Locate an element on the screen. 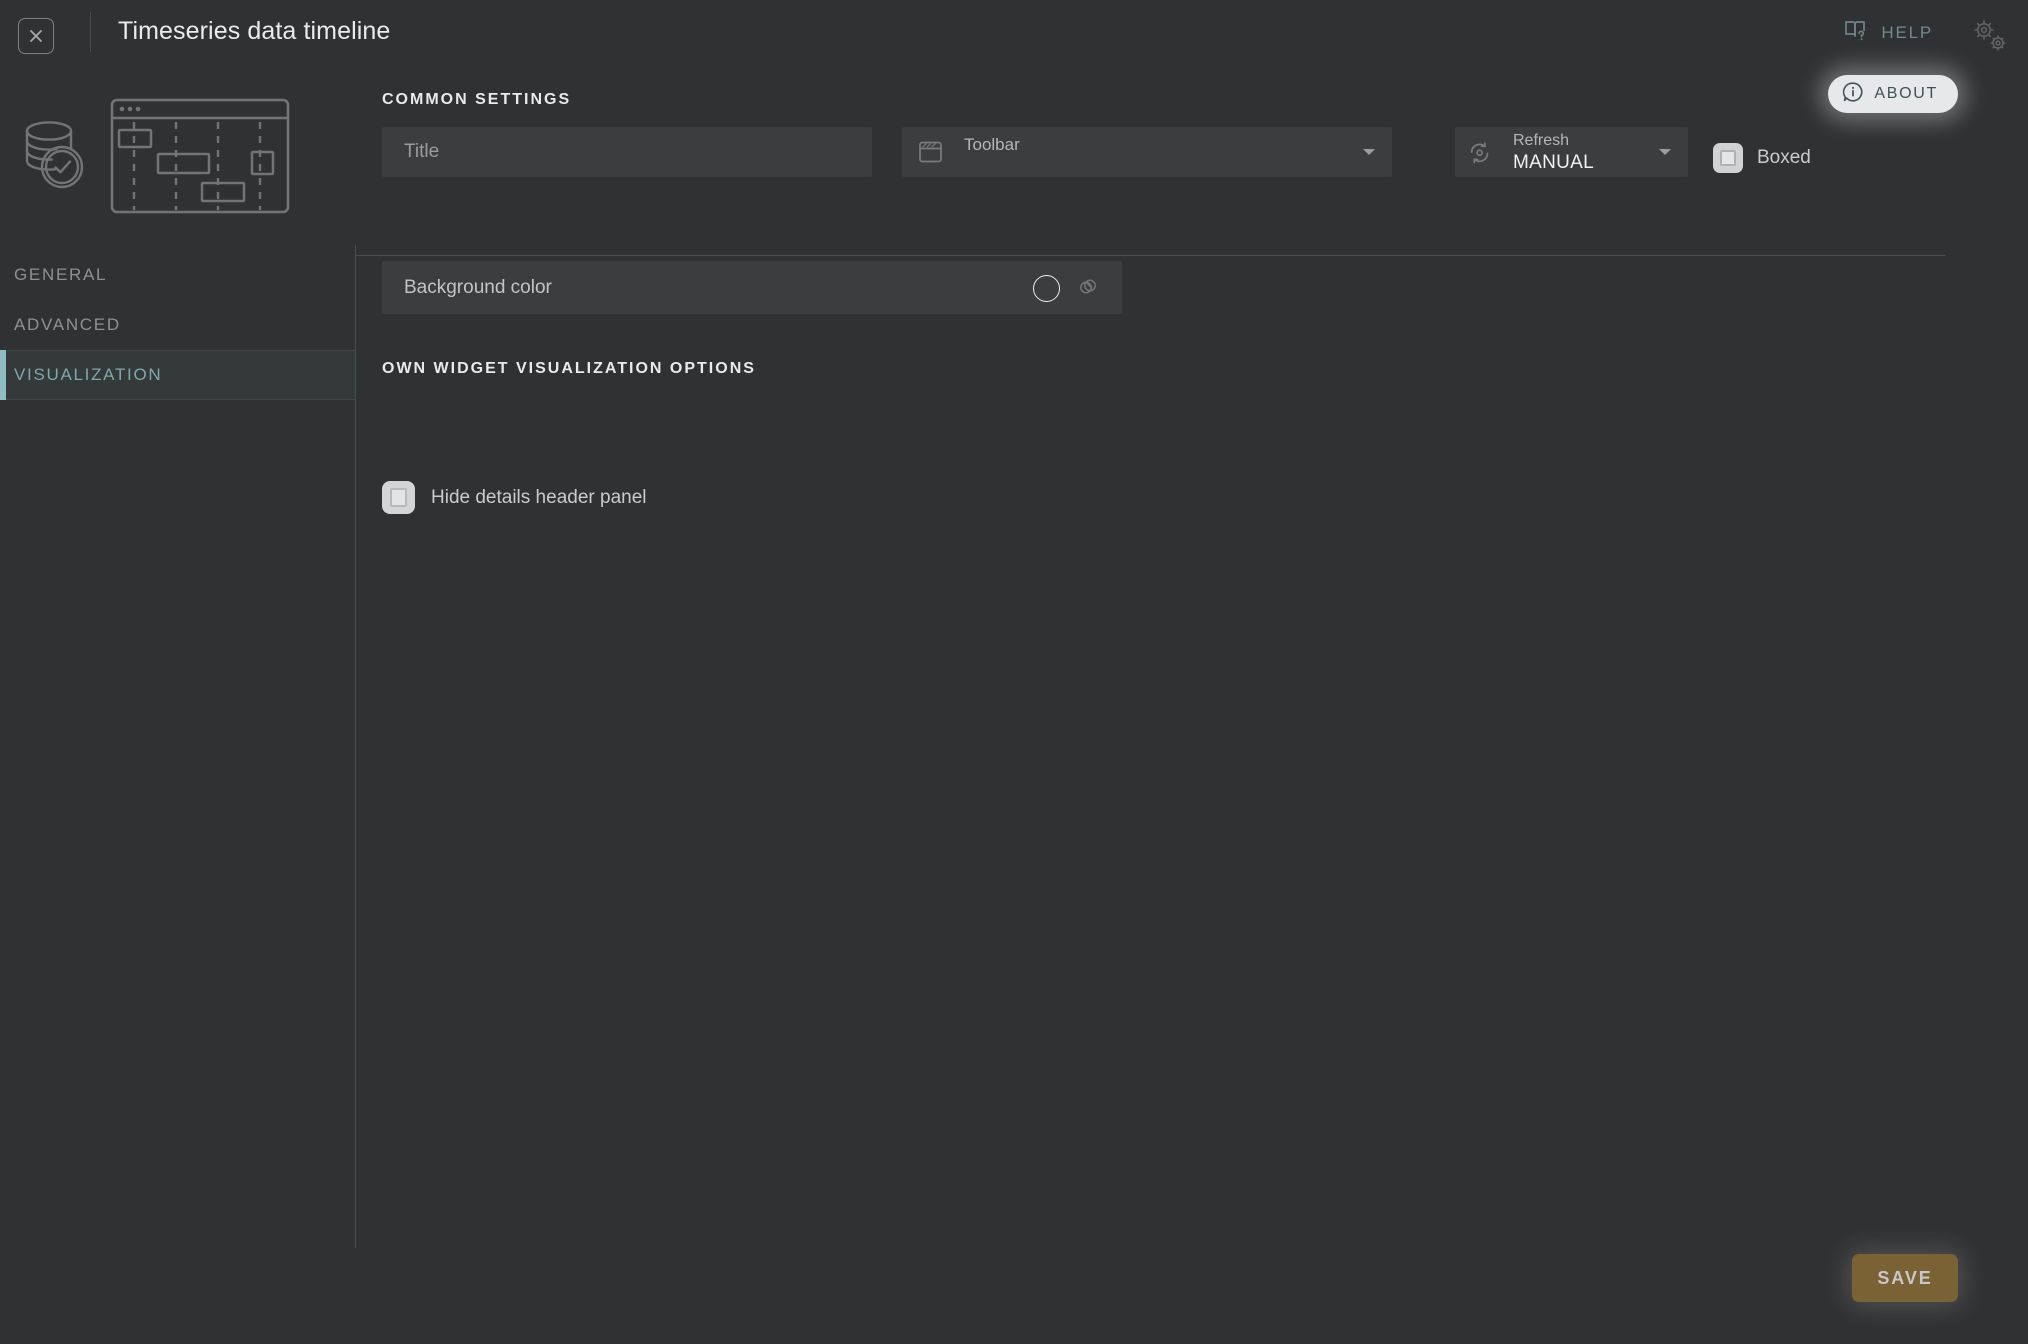 This screenshot has height=1344, width=2028. own-options-heading: OWN WIDGET VISUALIZATION OPTIONS is located at coordinates (569, 368).